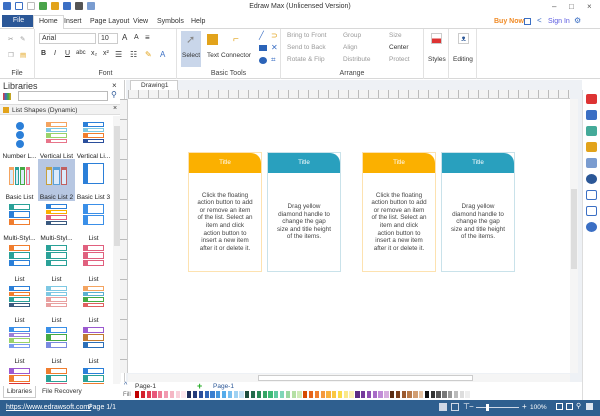  What do you see at coordinates (399, 59) in the screenshot?
I see `protect-button: Protect` at bounding box center [399, 59].